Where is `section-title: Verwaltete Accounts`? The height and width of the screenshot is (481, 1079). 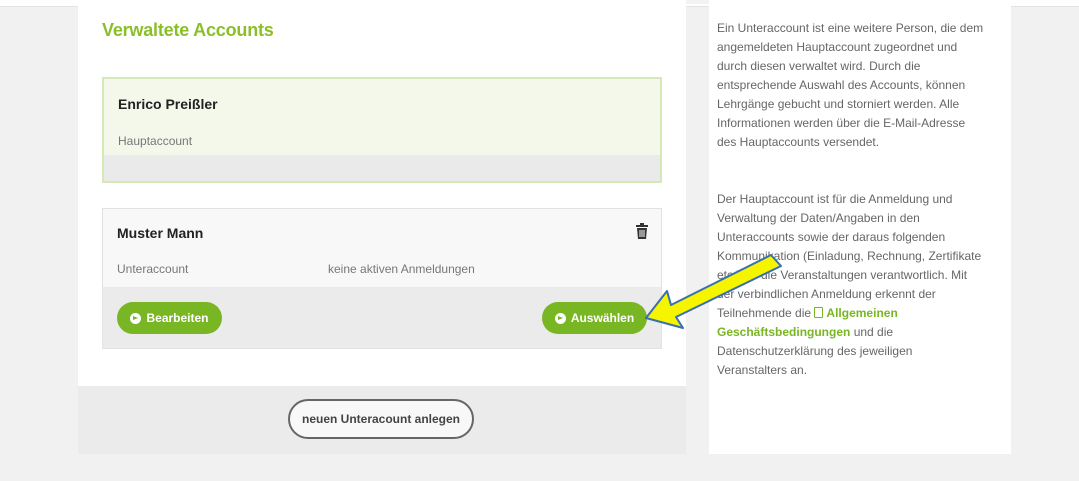 section-title: Verwaltete Accounts is located at coordinates (188, 30).